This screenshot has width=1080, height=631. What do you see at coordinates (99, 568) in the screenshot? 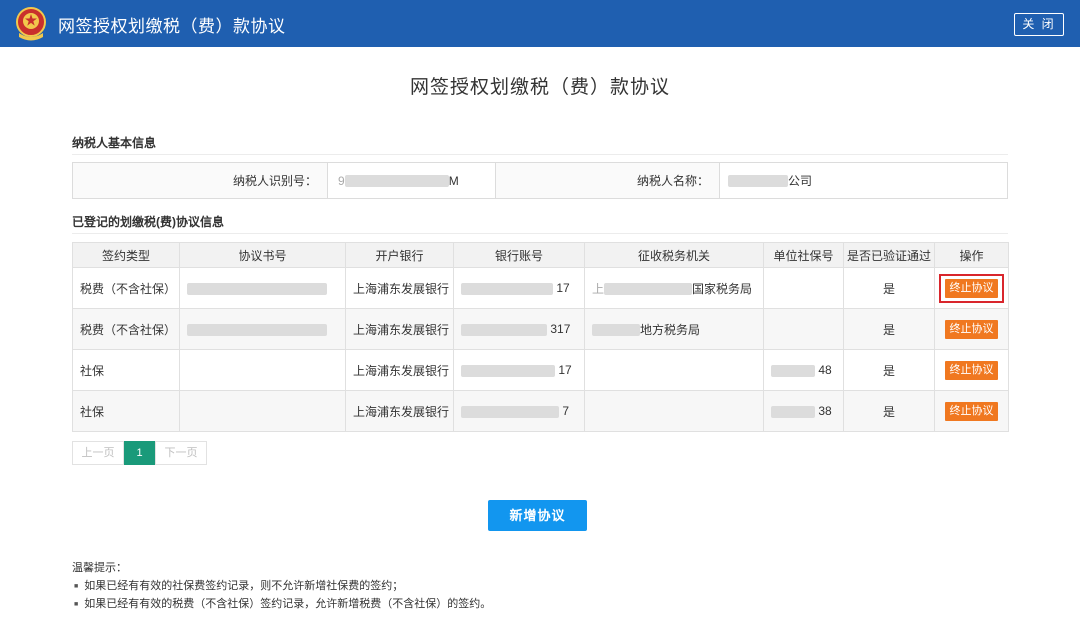
I see `tips-title: 温馨提示：` at bounding box center [99, 568].